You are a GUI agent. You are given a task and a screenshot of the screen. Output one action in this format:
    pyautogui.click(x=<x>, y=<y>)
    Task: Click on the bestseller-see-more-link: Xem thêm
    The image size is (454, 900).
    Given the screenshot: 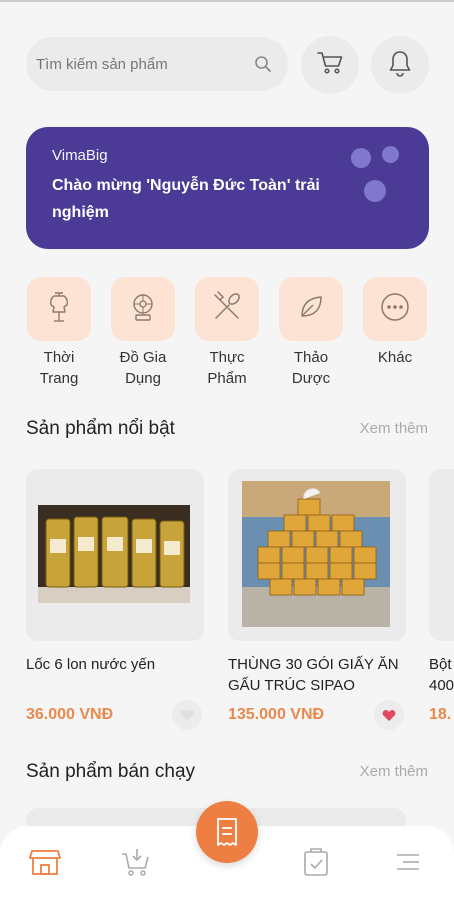 What is the action you would take?
    pyautogui.click(x=394, y=771)
    